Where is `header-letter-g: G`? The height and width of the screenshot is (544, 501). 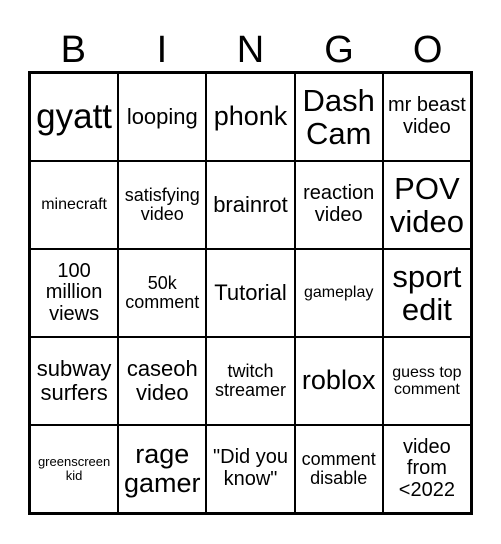 header-letter-g: G is located at coordinates (339, 50).